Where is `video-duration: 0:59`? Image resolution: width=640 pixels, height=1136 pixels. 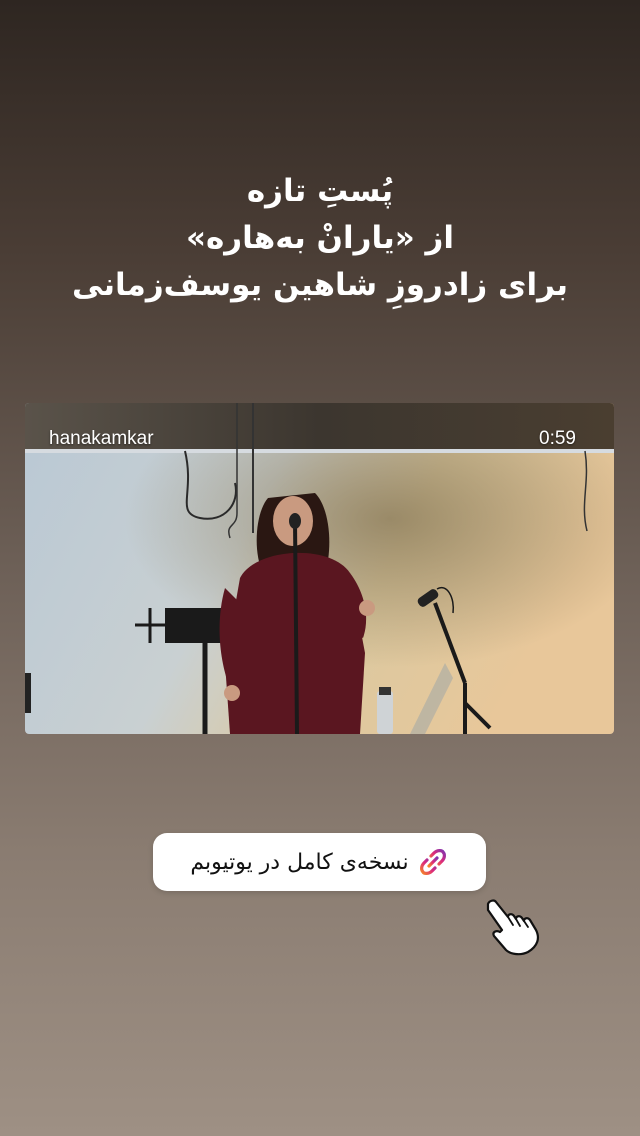 video-duration: 0:59 is located at coordinates (557, 438).